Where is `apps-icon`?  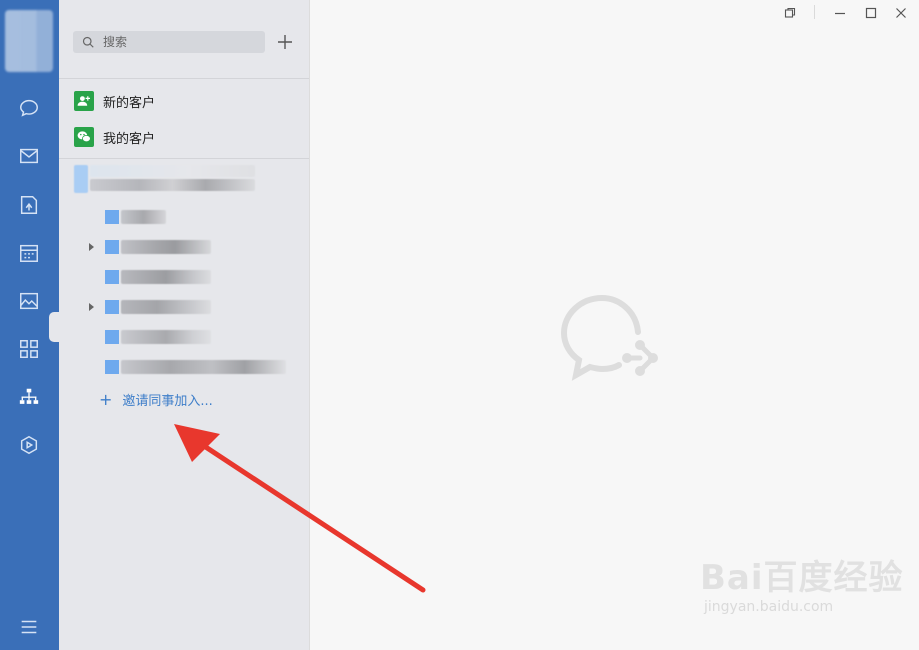 apps-icon is located at coordinates (29, 445).